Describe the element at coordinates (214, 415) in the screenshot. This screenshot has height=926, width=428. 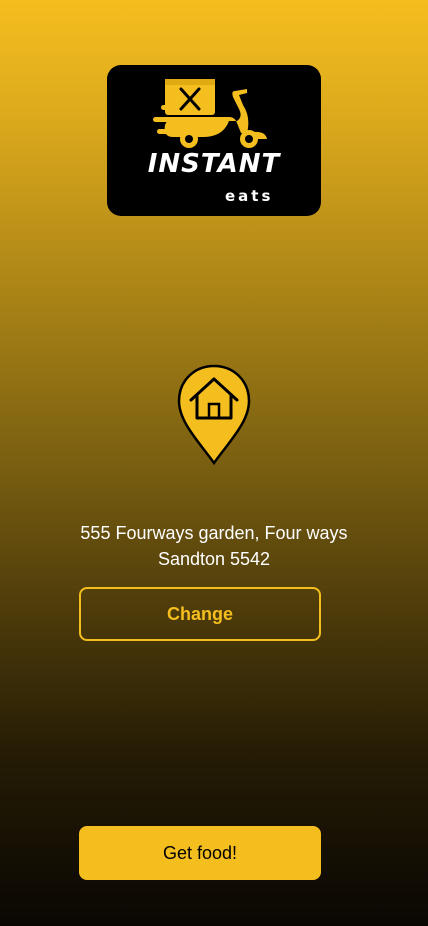
I see `home-location-pin-icon` at that location.